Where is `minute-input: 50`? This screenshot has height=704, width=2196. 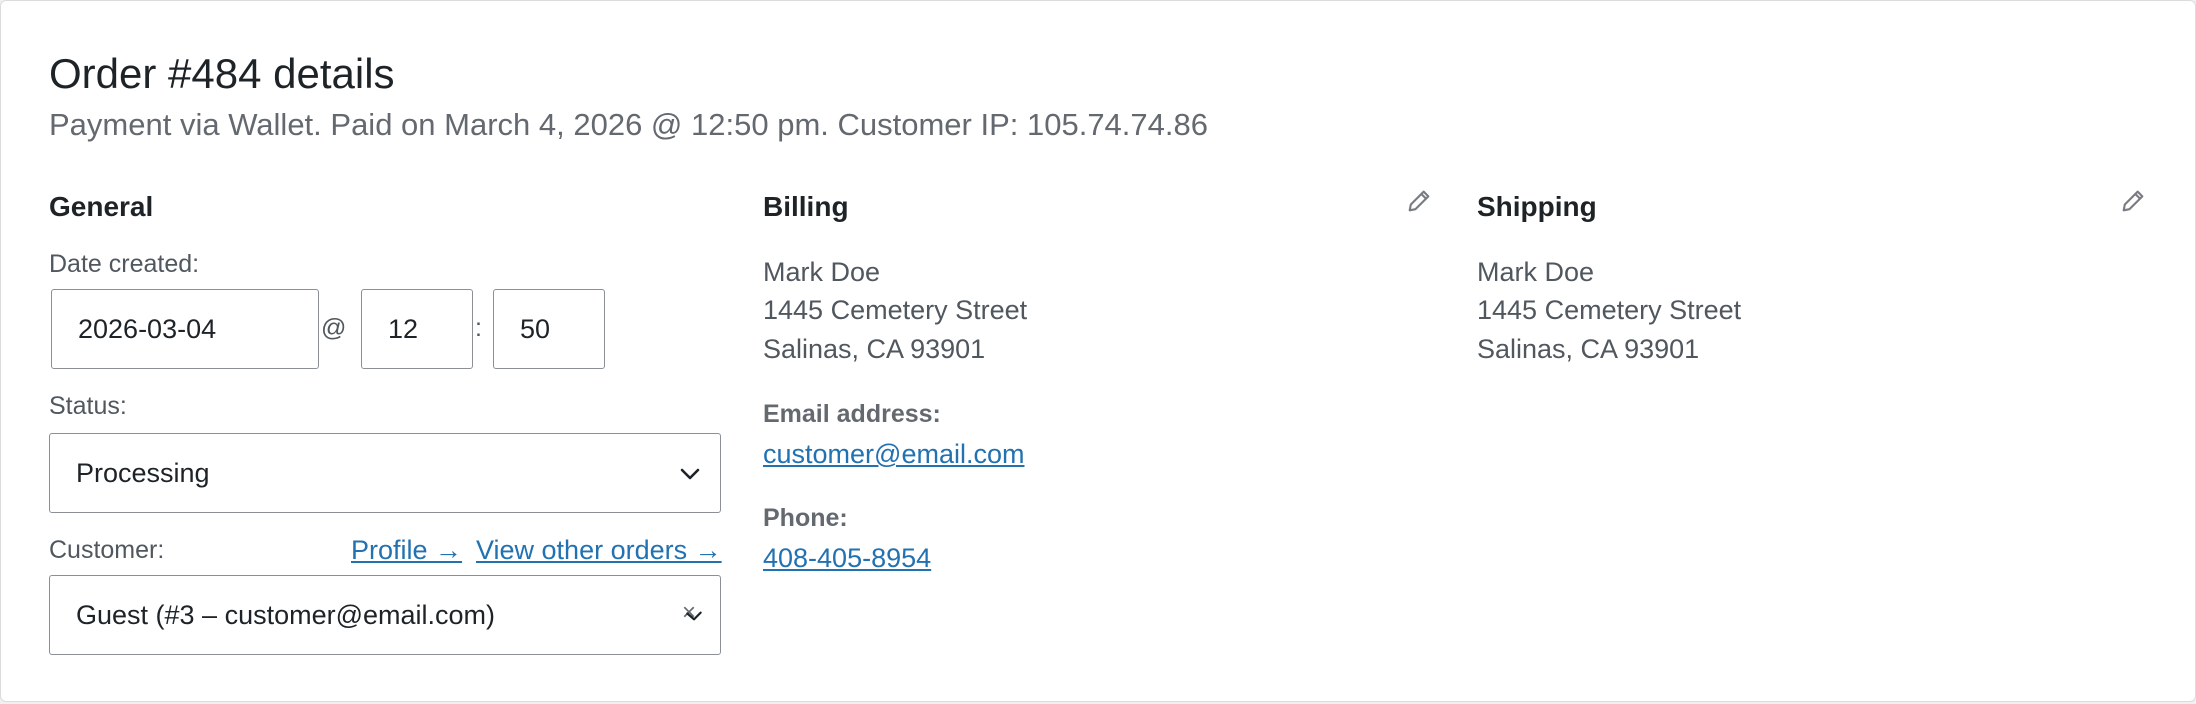
minute-input: 50 is located at coordinates (549, 329).